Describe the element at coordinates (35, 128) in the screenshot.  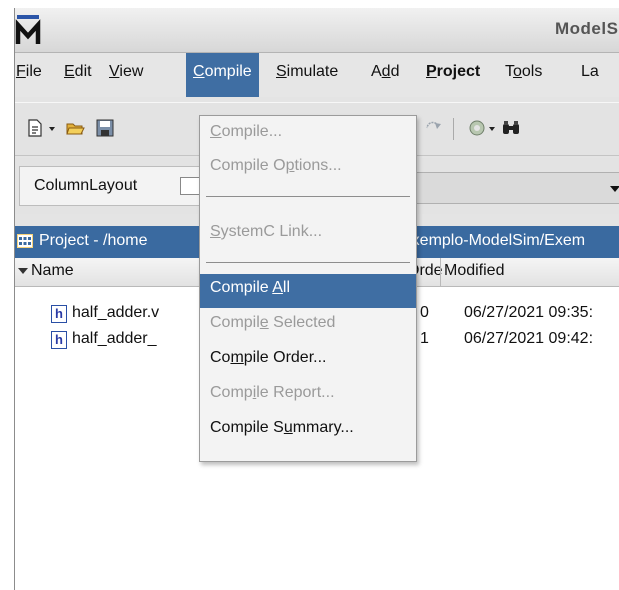
I see `new-file-icon` at that location.